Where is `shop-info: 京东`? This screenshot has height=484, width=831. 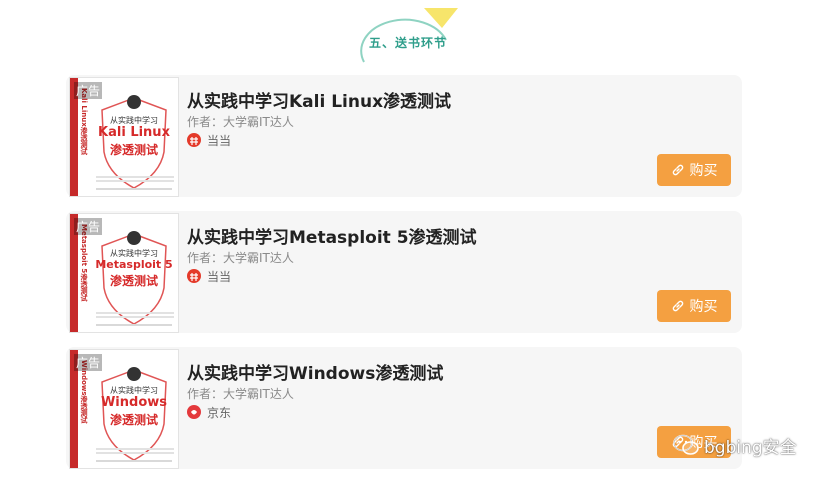 shop-info: 京东 is located at coordinates (209, 412).